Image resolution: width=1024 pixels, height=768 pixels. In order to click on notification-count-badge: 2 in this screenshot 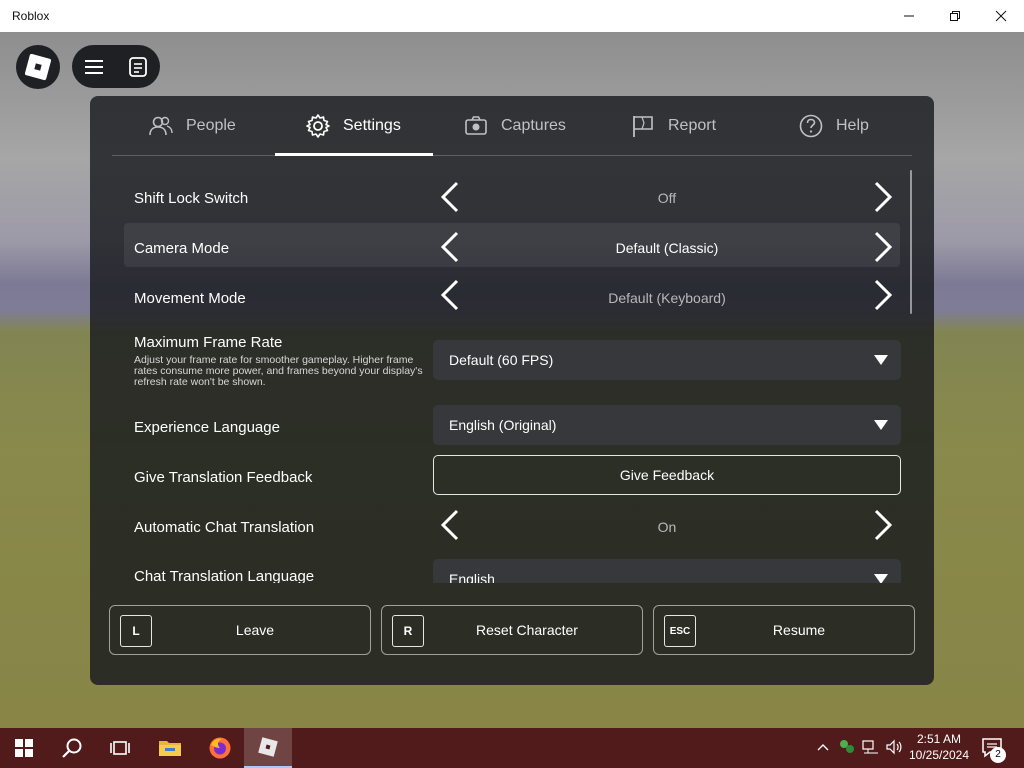, I will do `click(998, 755)`.